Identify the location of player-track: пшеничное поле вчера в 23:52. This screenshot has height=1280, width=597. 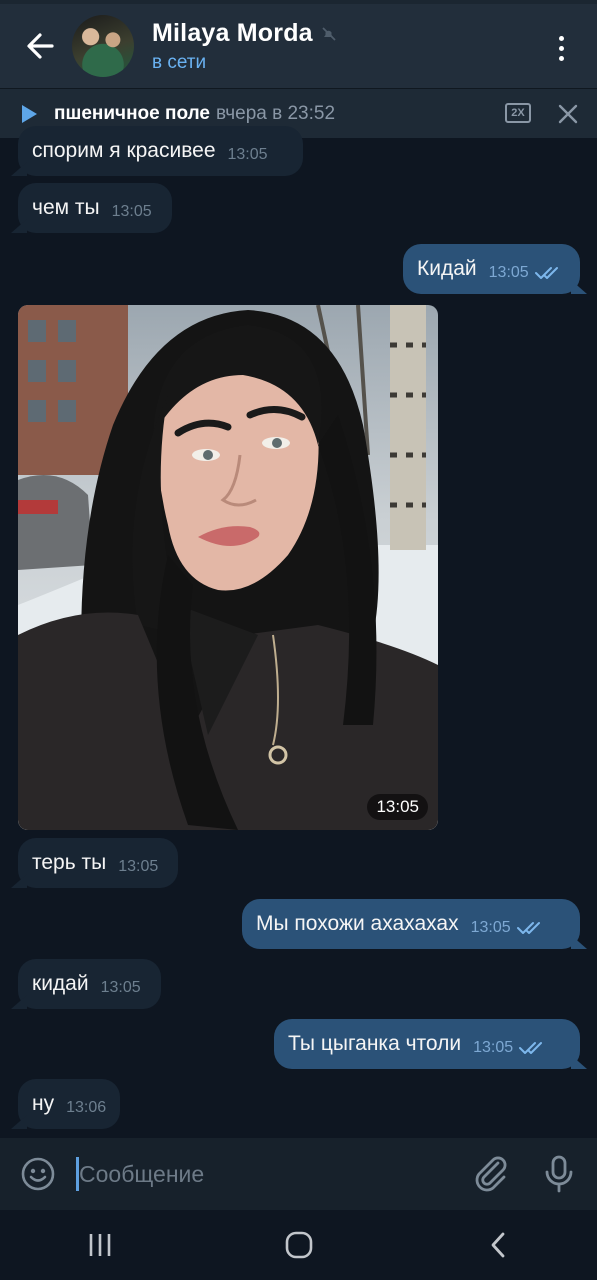
(194, 114).